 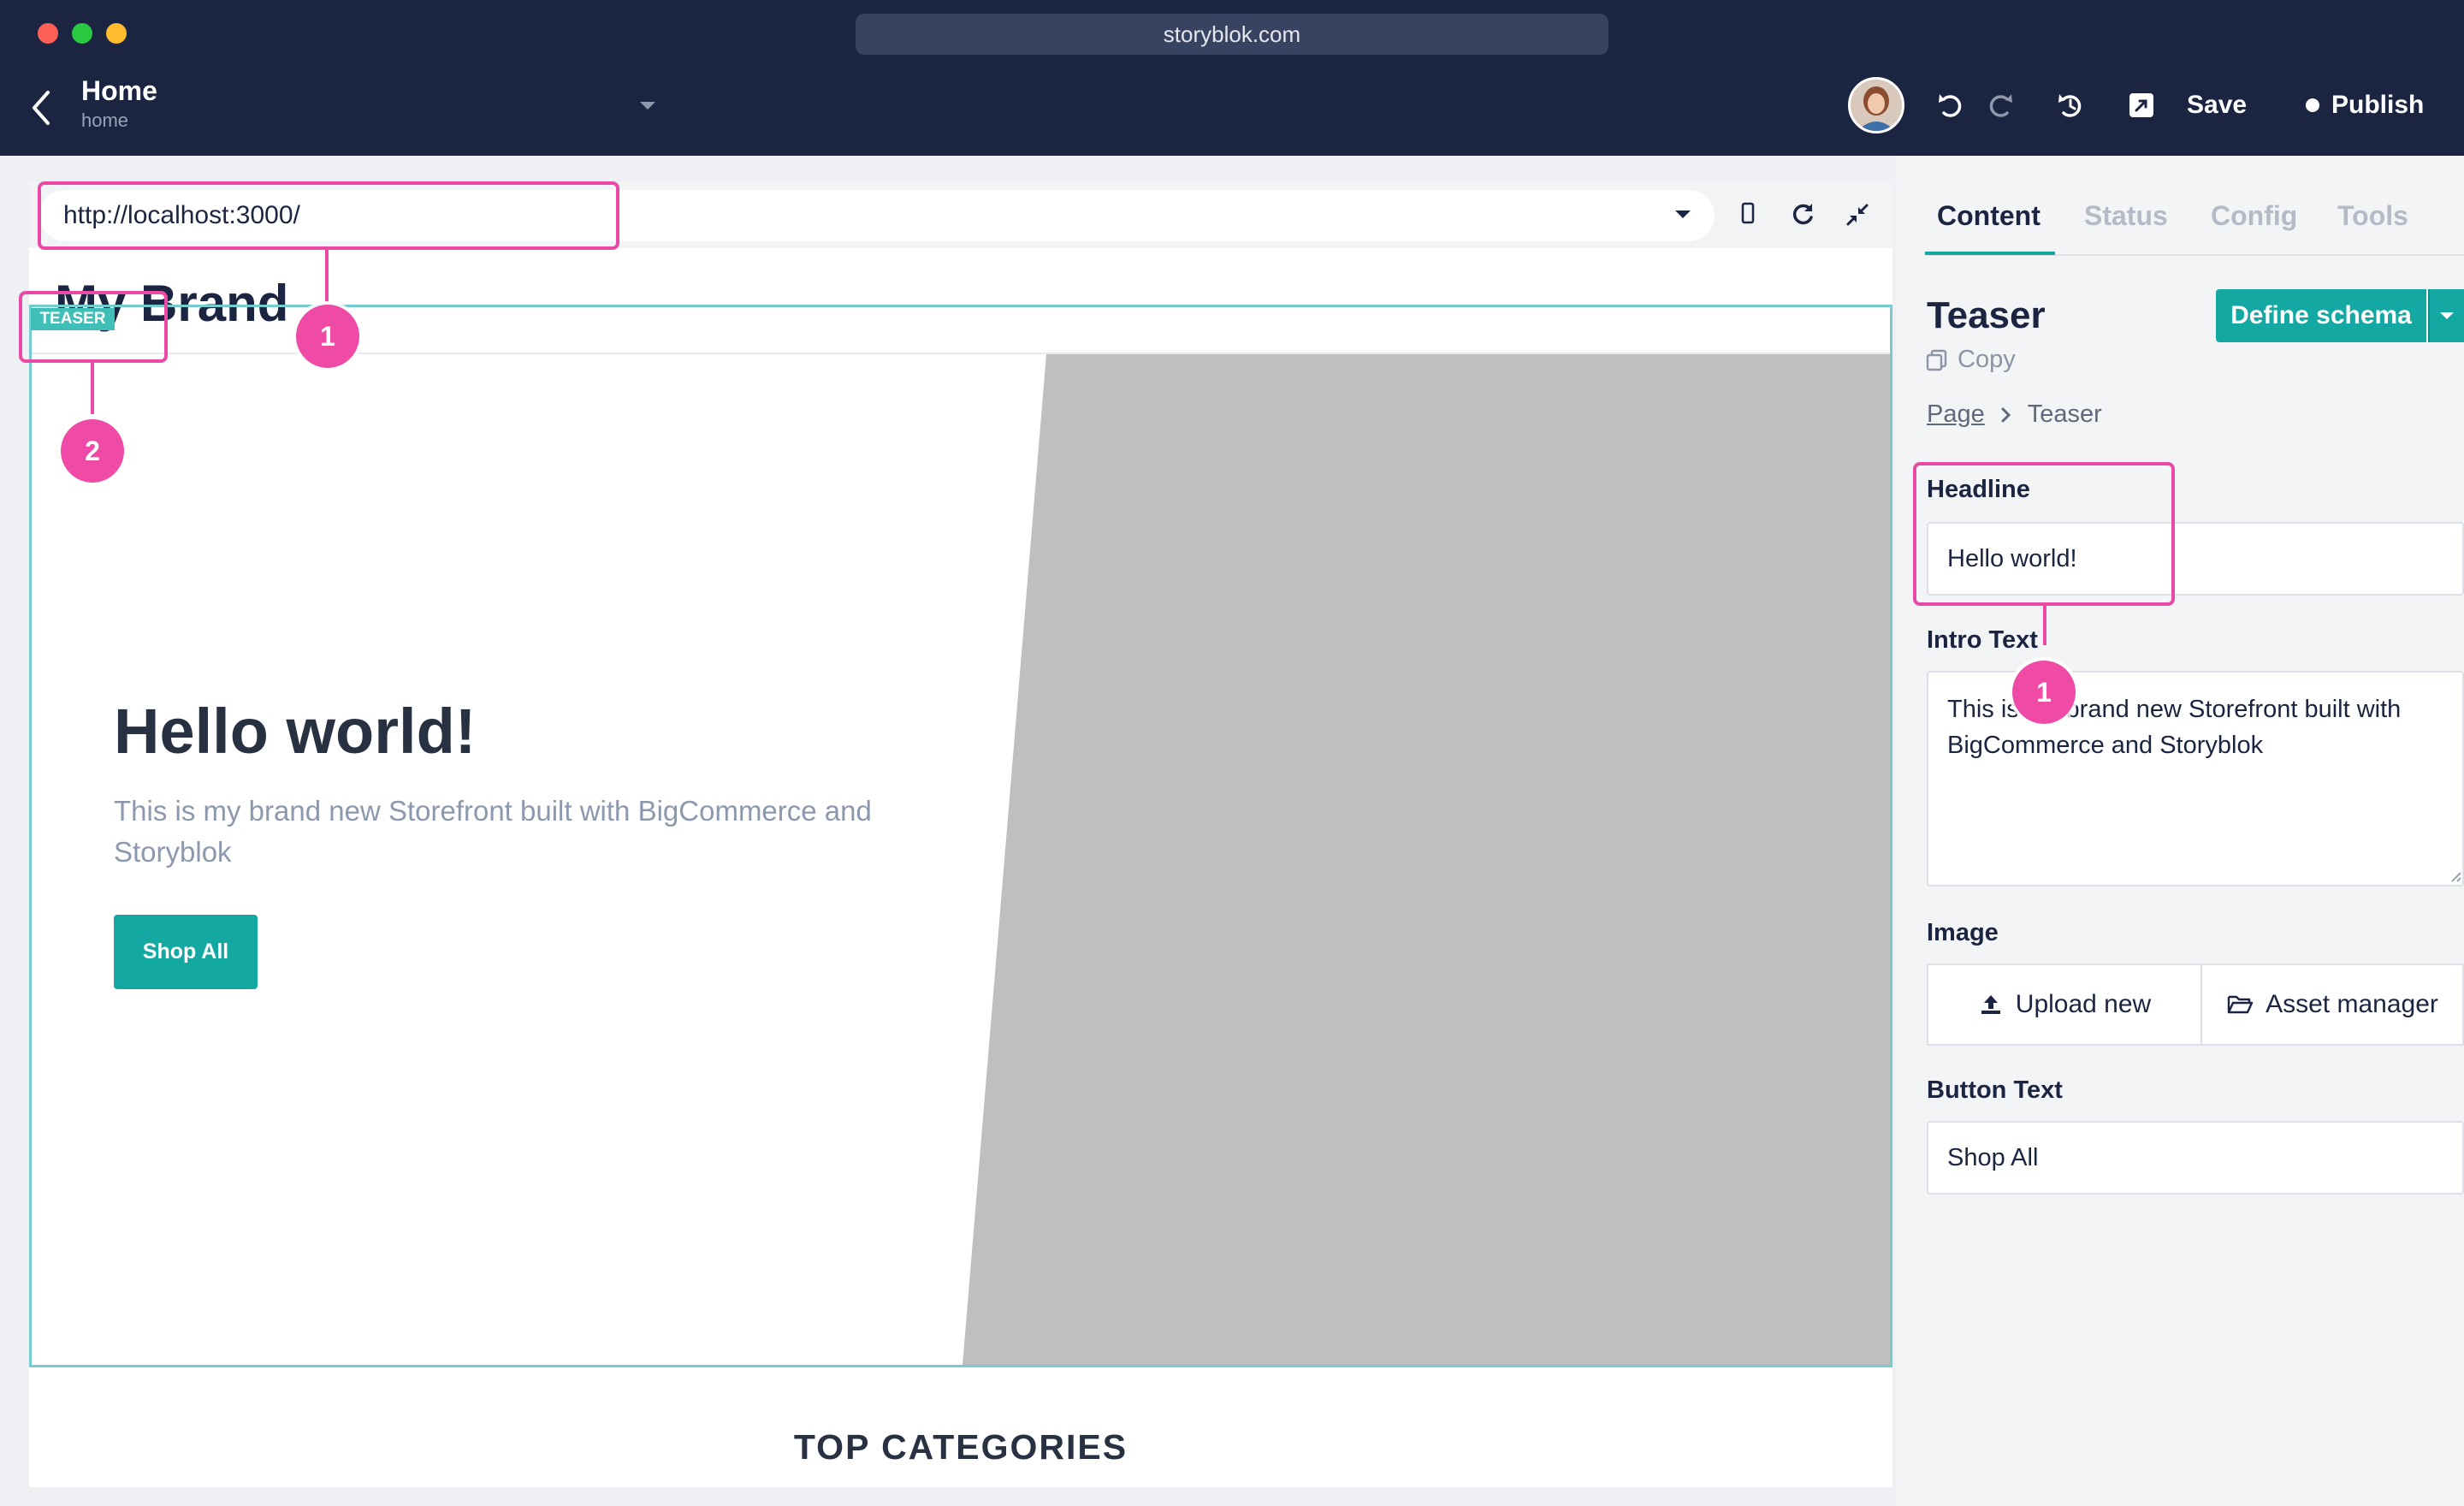 What do you see at coordinates (2195, 1158) in the screenshot?
I see `button-text-input: Shop All` at bounding box center [2195, 1158].